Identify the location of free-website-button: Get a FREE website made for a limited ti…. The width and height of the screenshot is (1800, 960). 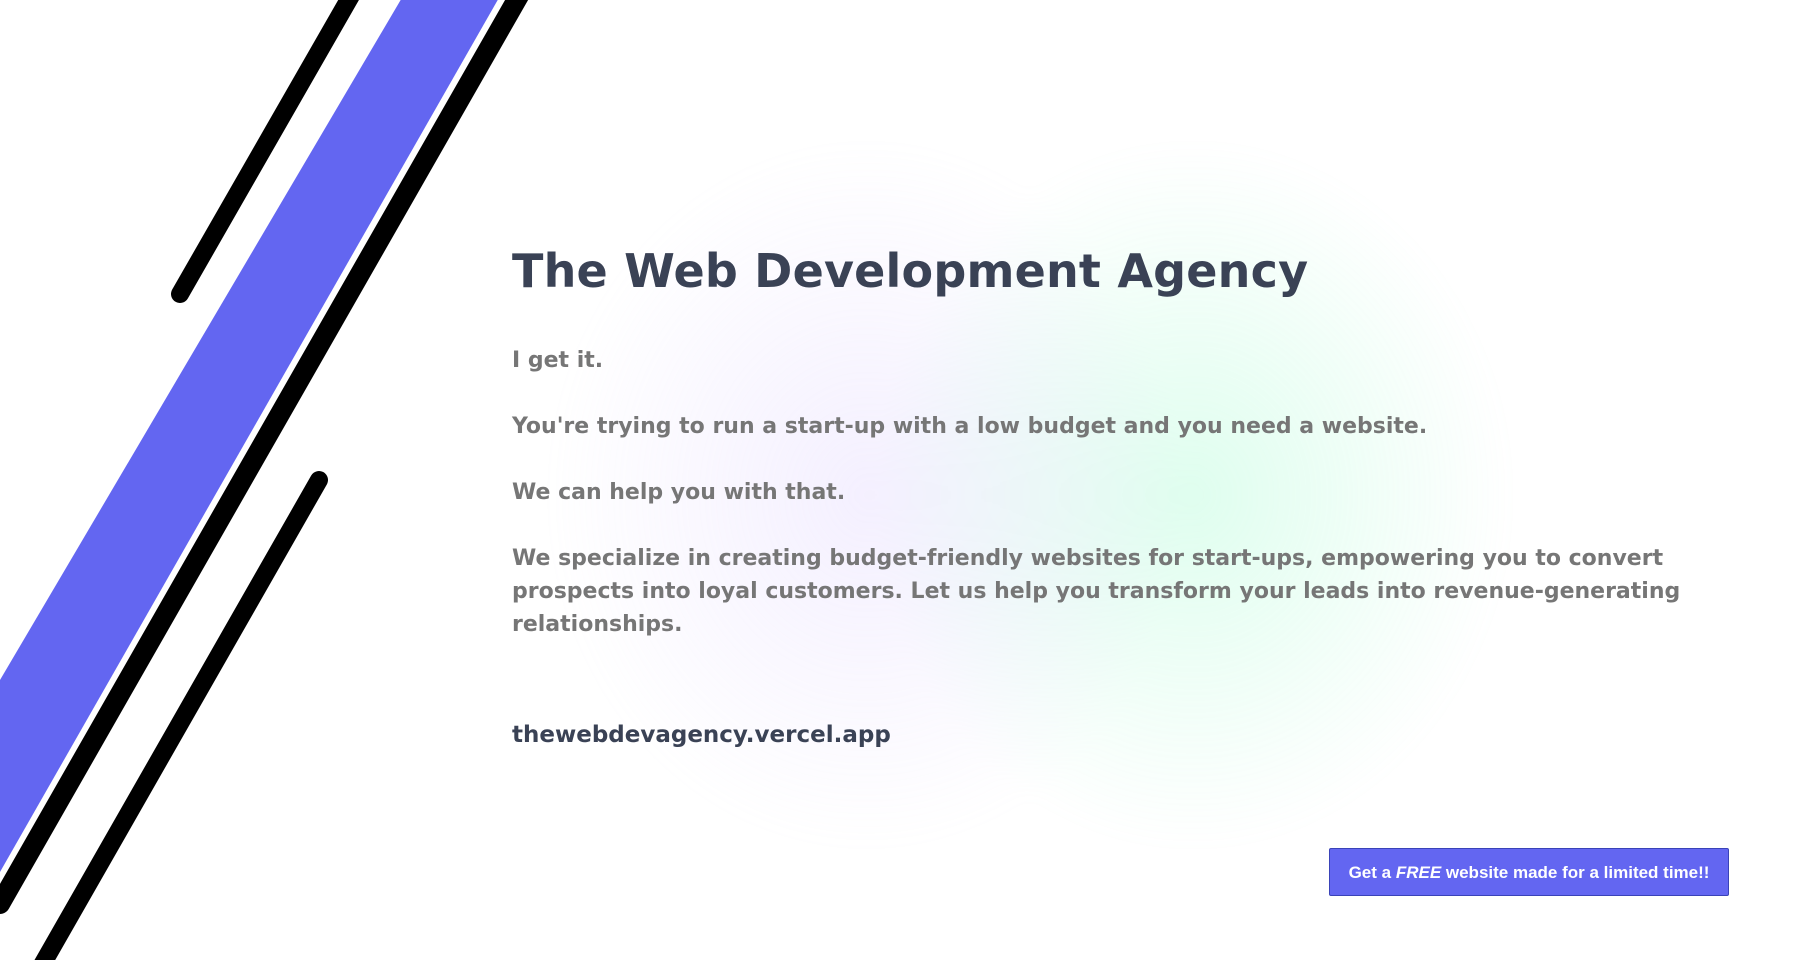
(1529, 872).